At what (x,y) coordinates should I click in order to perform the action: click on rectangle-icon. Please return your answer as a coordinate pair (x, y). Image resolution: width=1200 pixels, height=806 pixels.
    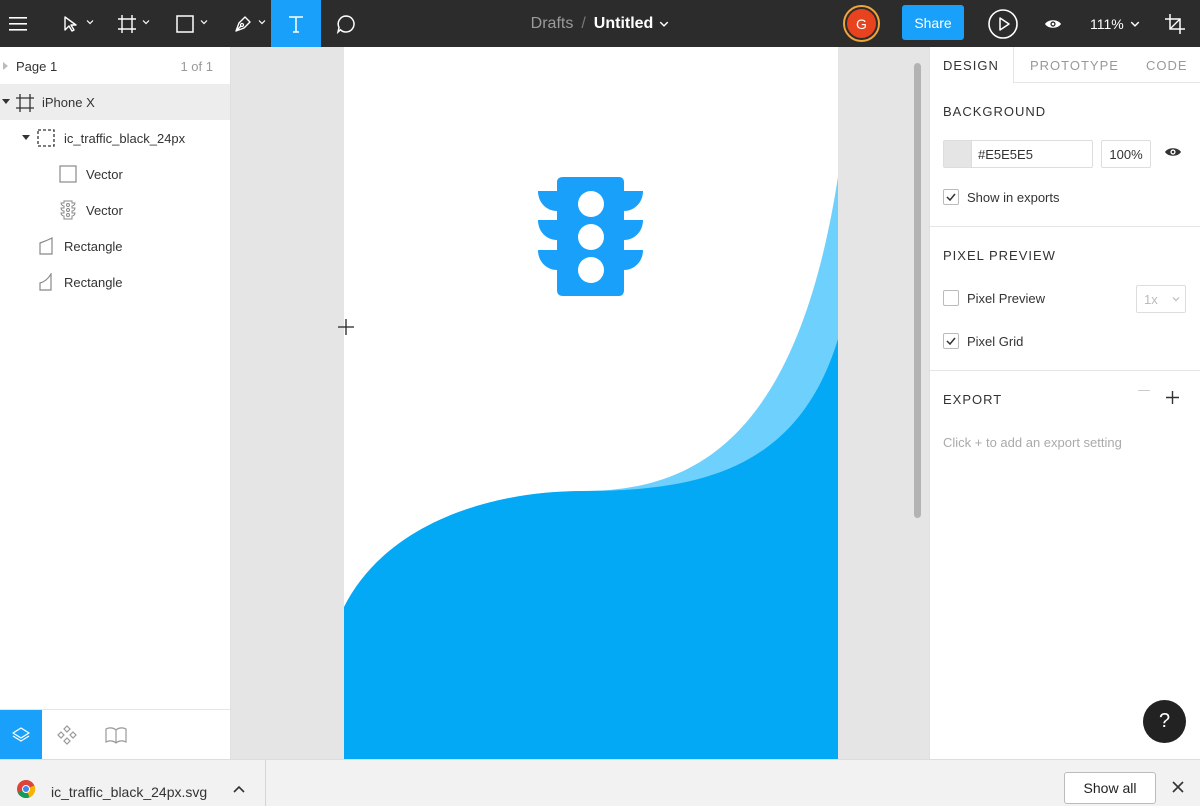
    Looking at the image, I should click on (185, 23).